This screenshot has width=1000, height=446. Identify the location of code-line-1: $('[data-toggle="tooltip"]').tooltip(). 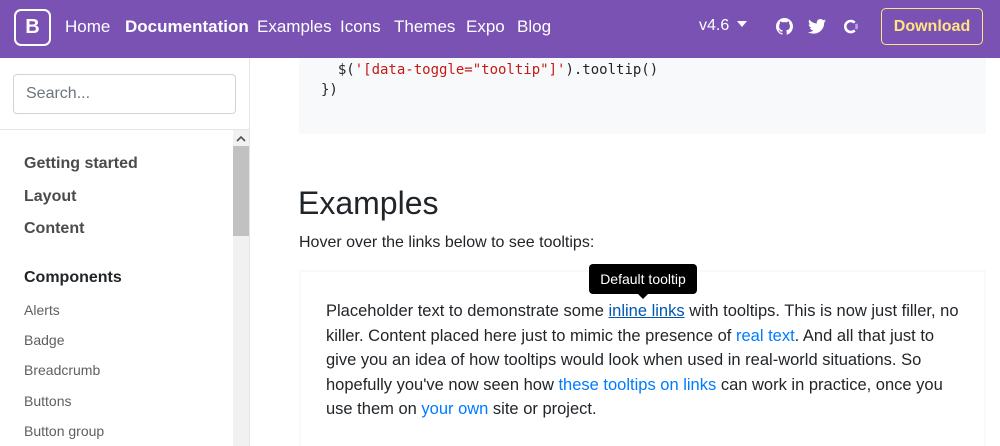
(489, 70).